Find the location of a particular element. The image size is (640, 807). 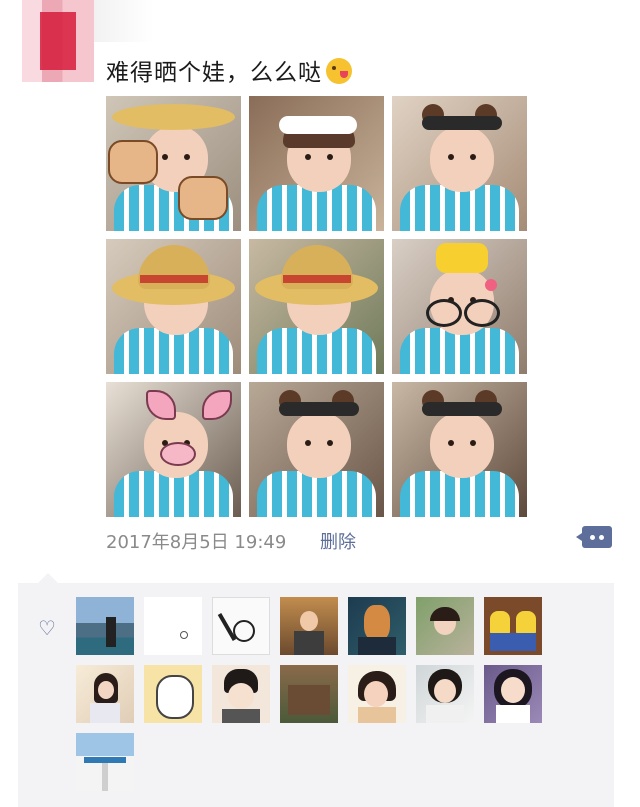

avatar-mosaic is located at coordinates (58, 41).